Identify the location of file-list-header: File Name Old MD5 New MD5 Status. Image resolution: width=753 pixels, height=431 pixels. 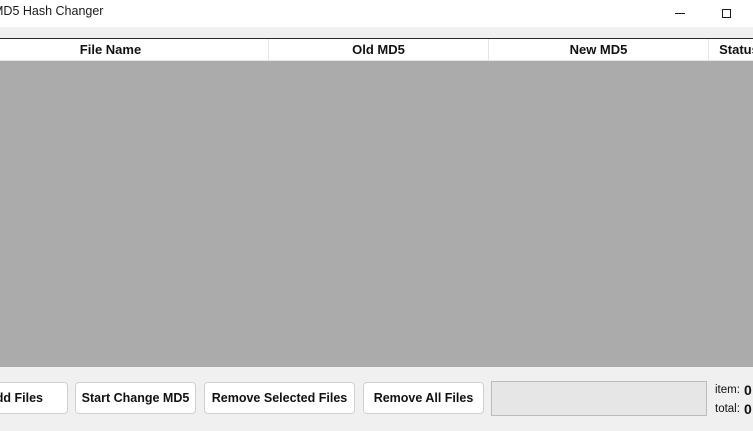
(376, 50).